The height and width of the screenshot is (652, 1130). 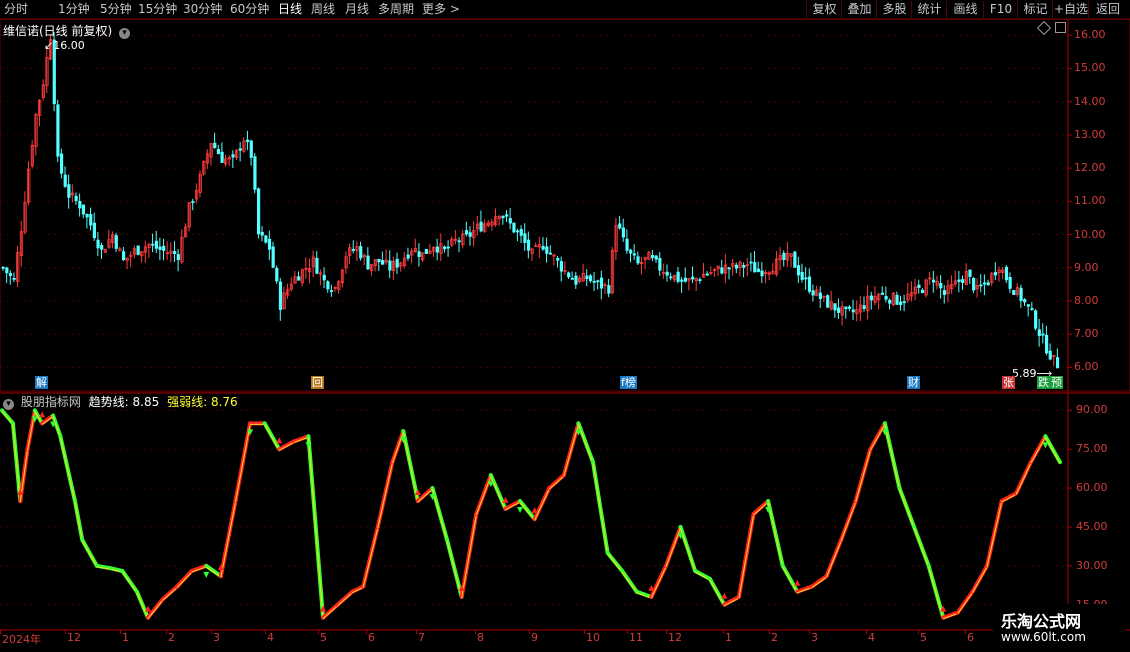 What do you see at coordinates (8, 404) in the screenshot?
I see `indicator-dropdown-icon: ▾` at bounding box center [8, 404].